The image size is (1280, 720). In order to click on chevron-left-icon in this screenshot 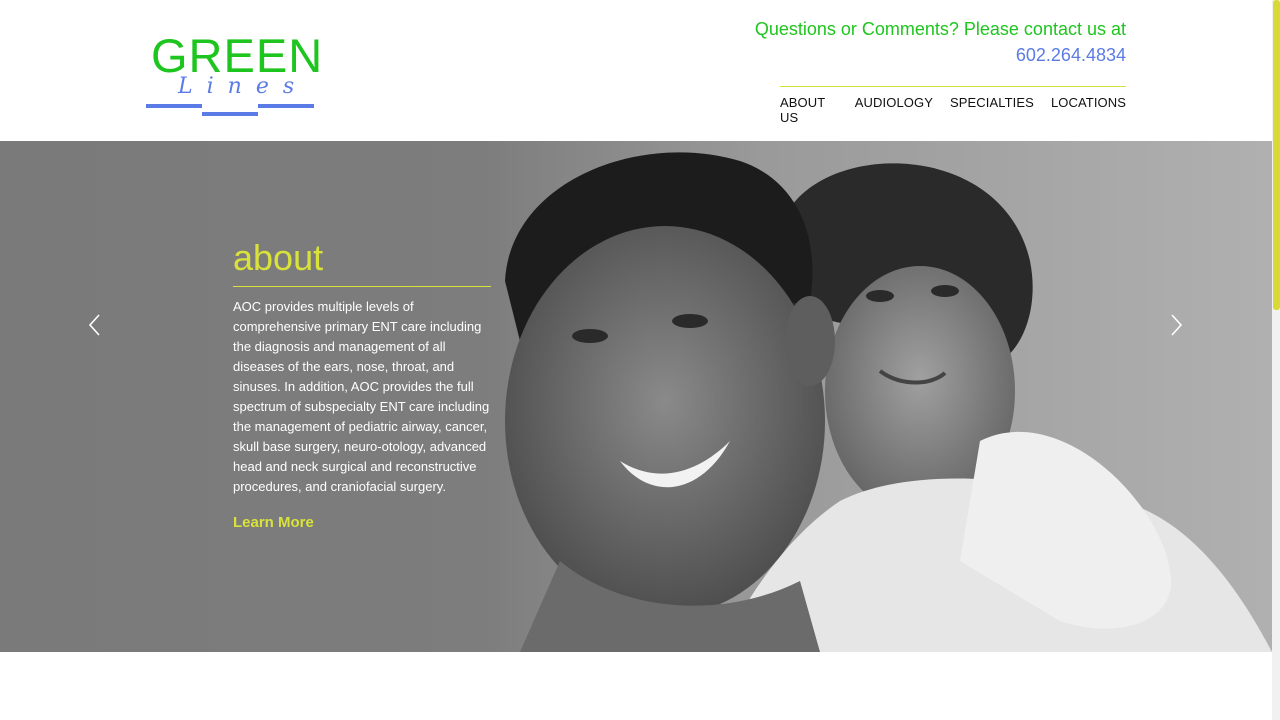, I will do `click(95, 325)`.